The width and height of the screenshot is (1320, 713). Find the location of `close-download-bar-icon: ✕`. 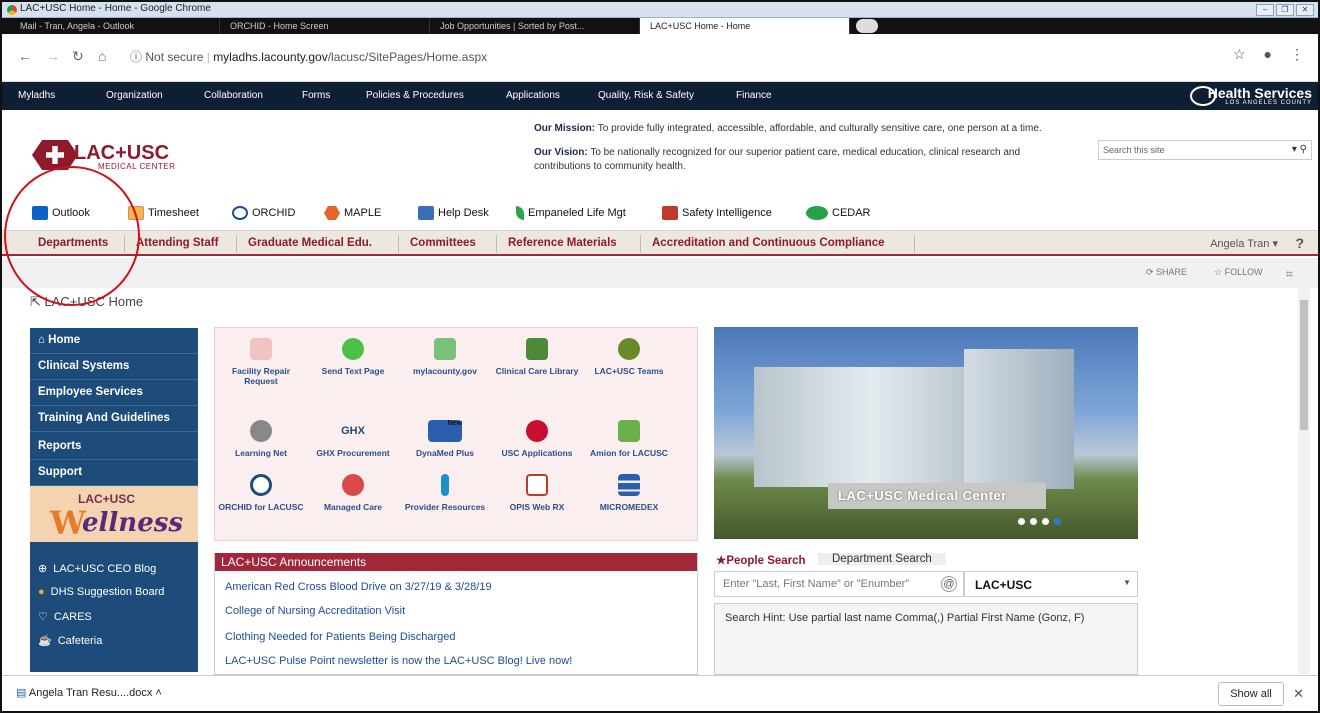

close-download-bar-icon: ✕ is located at coordinates (1298, 694).